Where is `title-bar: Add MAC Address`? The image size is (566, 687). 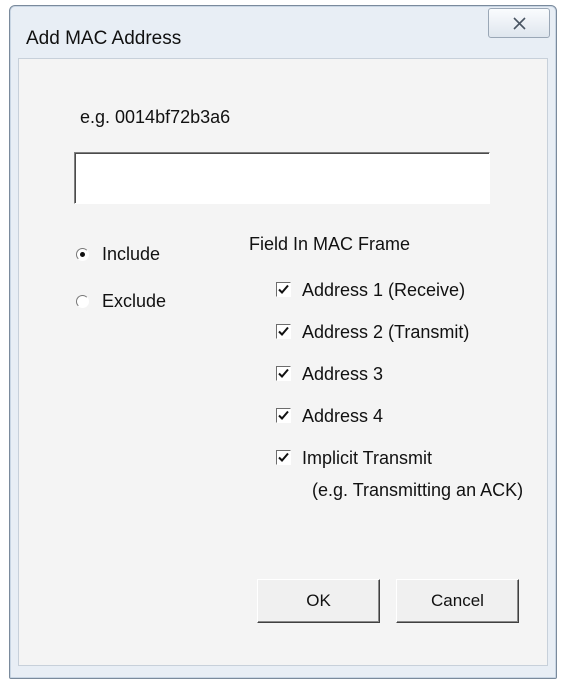 title-bar: Add MAC Address is located at coordinates (283, 30).